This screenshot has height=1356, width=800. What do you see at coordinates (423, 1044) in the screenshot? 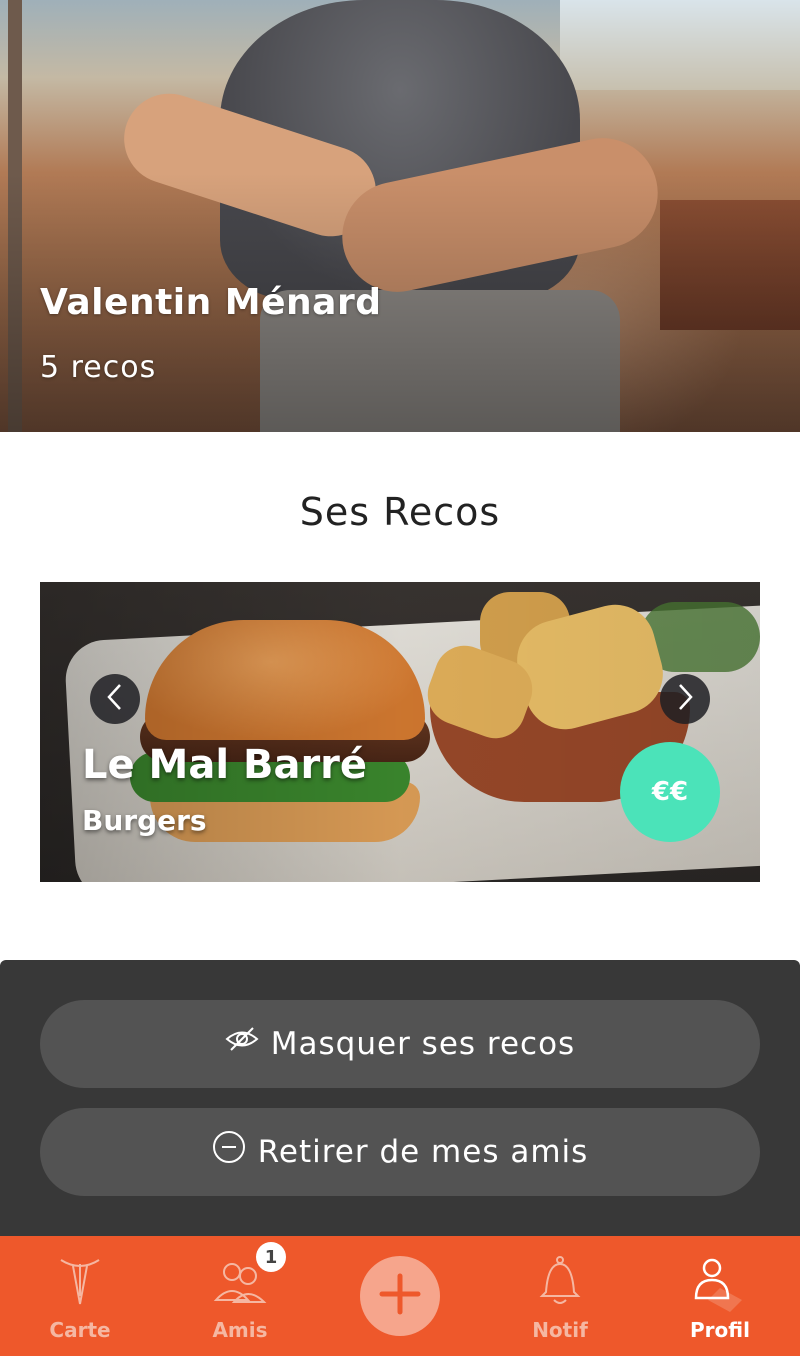
I see `hide-recos-label: Masquer ses recos` at bounding box center [423, 1044].